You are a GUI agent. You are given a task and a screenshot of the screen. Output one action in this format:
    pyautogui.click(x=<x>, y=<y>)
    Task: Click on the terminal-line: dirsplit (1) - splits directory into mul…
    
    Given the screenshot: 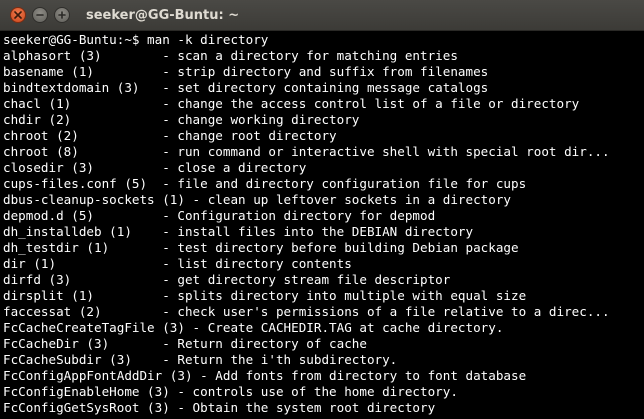 What is the action you would take?
    pyautogui.click(x=265, y=295)
    